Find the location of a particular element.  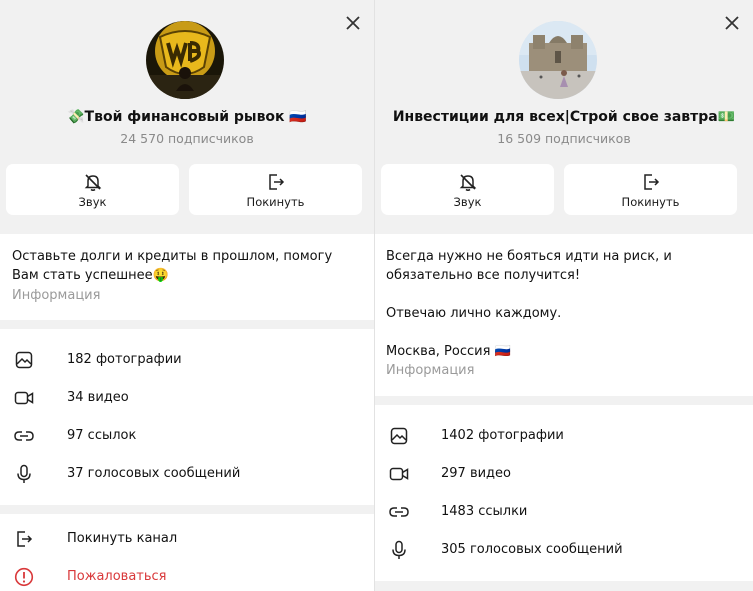

media-item-videos: 297 видео is located at coordinates (564, 474).